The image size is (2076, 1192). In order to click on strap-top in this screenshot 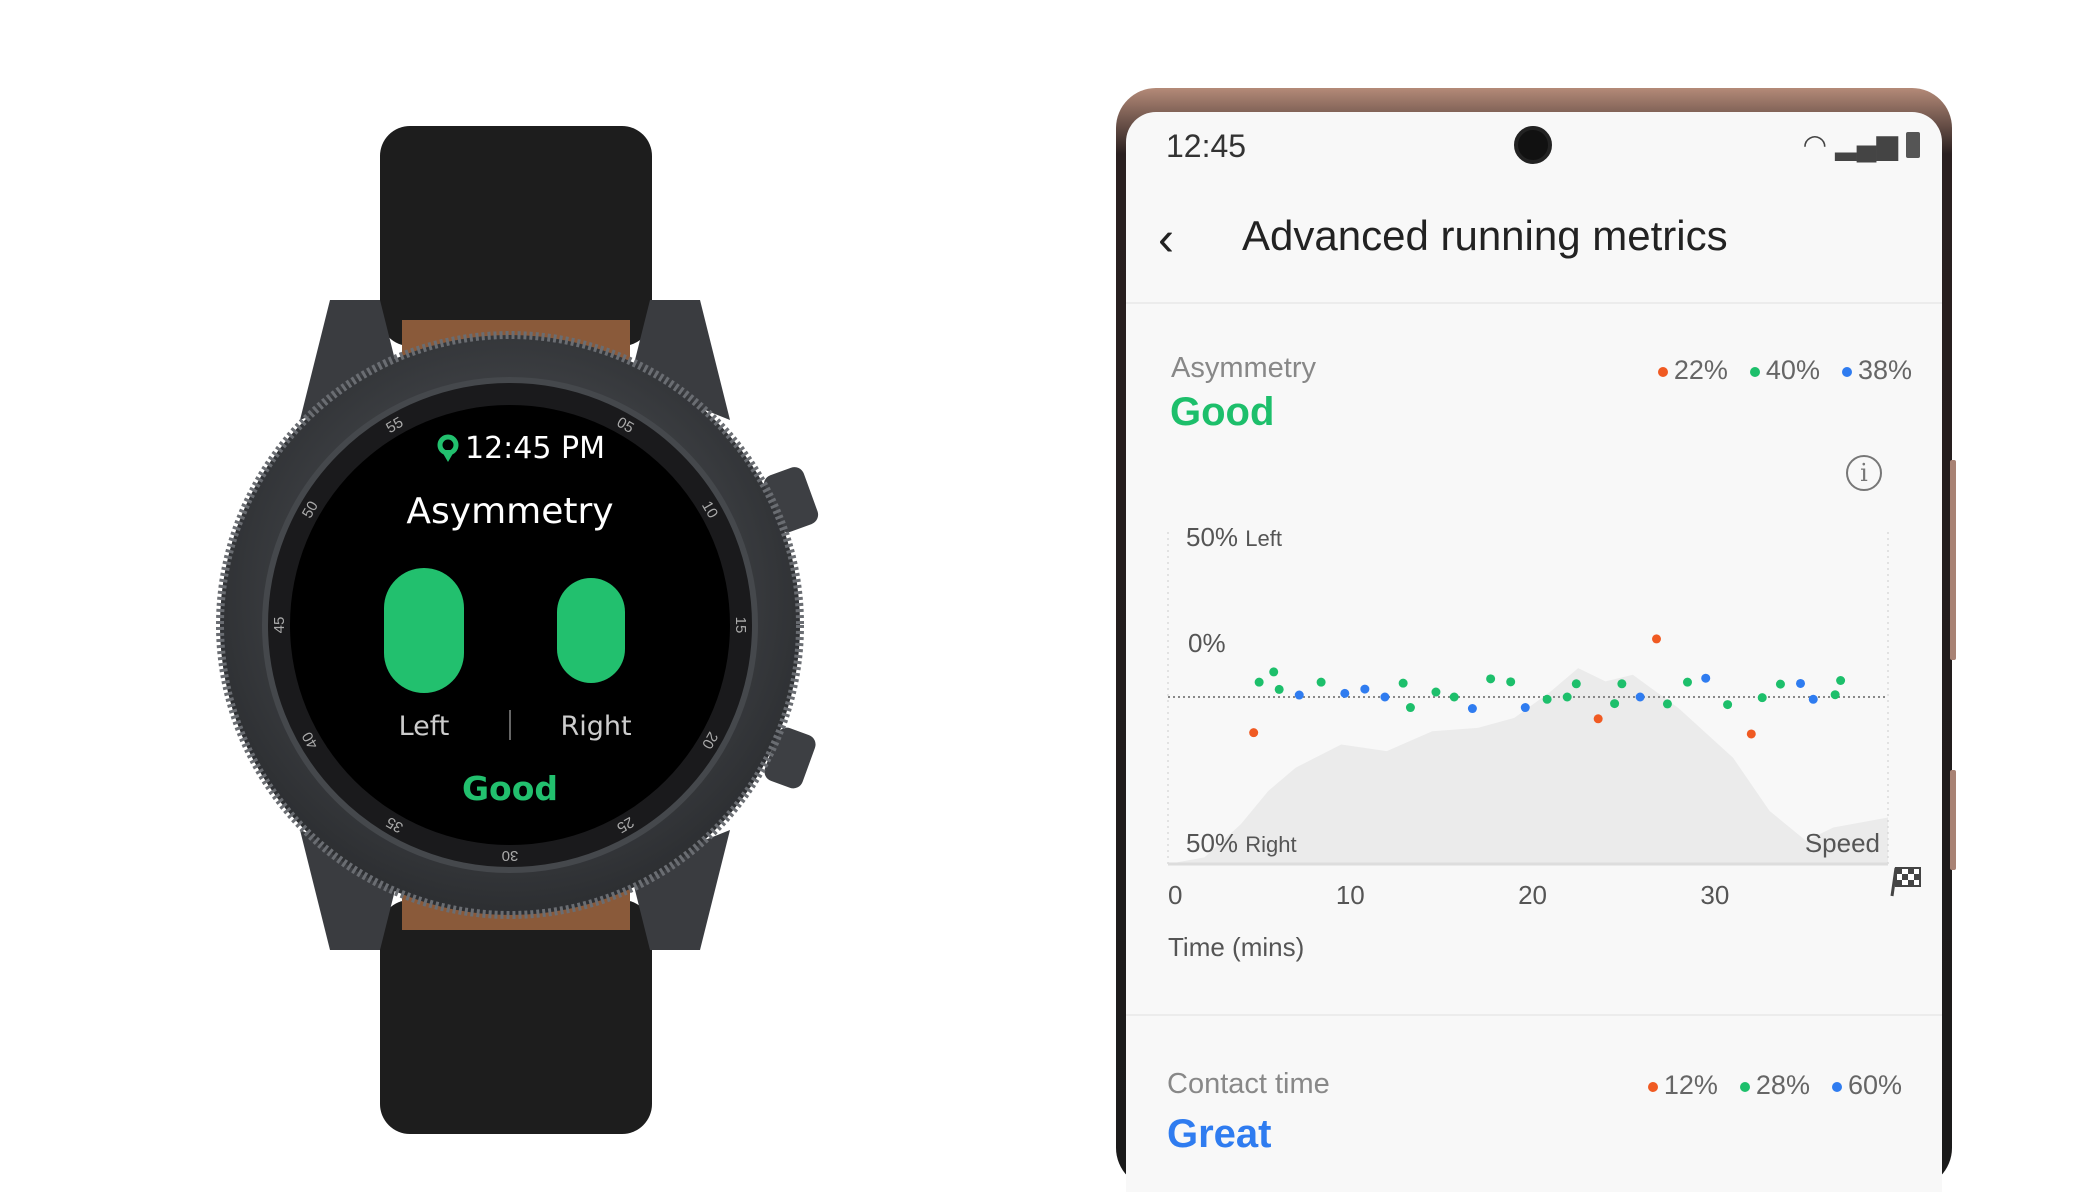, I will do `click(516, 236)`.